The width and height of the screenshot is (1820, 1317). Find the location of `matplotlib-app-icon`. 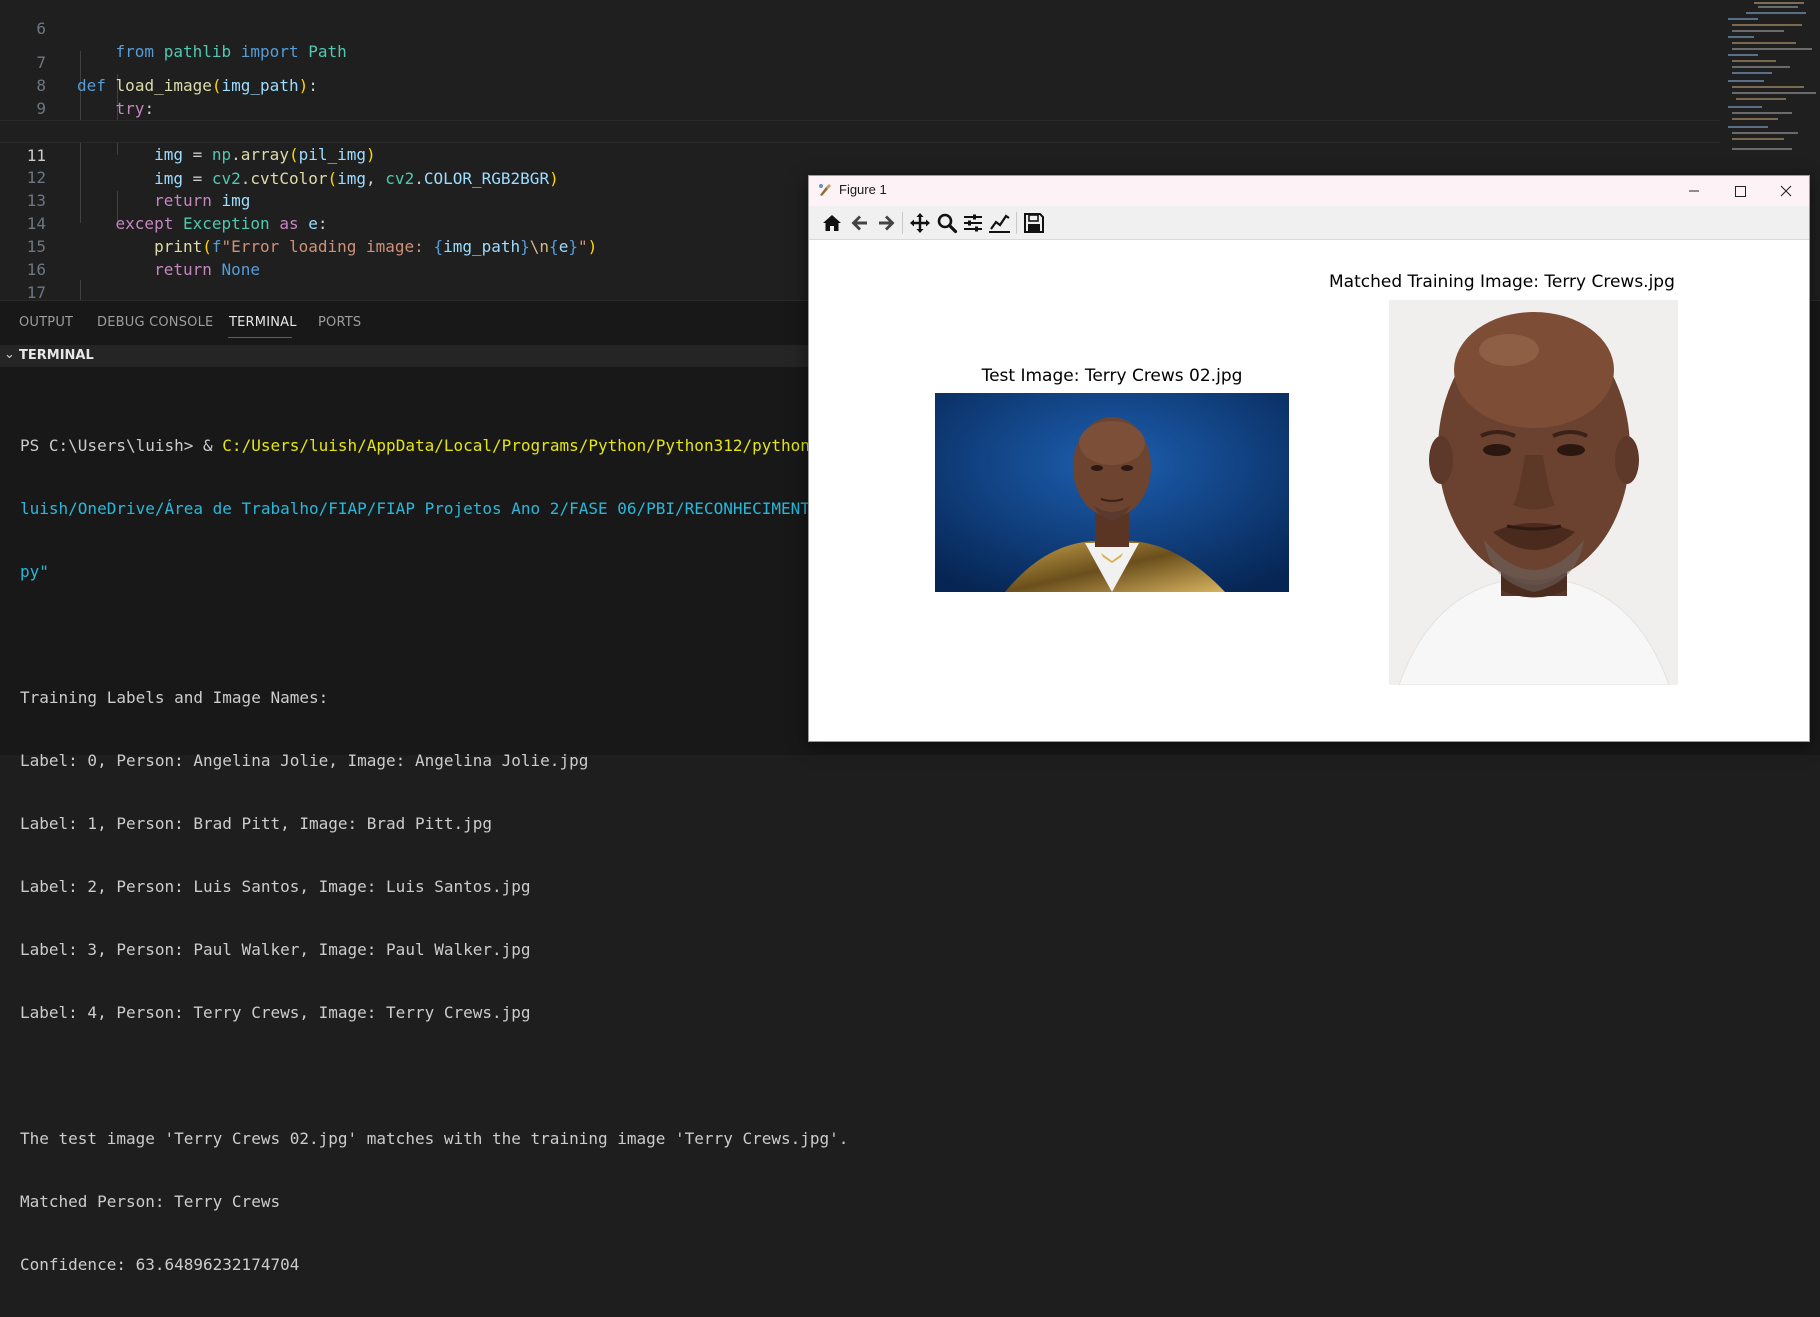

matplotlib-app-icon is located at coordinates (825, 190).